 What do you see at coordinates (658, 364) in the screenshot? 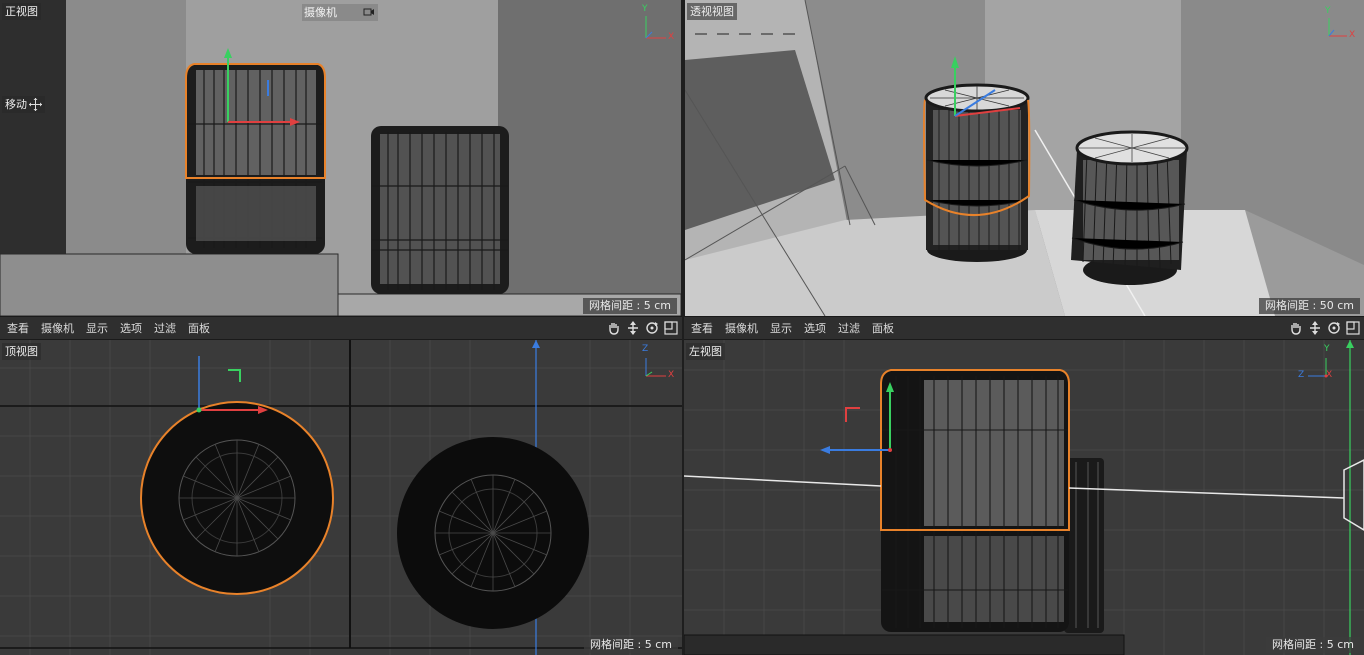
I see `axis-indicator: Z X` at bounding box center [658, 364].